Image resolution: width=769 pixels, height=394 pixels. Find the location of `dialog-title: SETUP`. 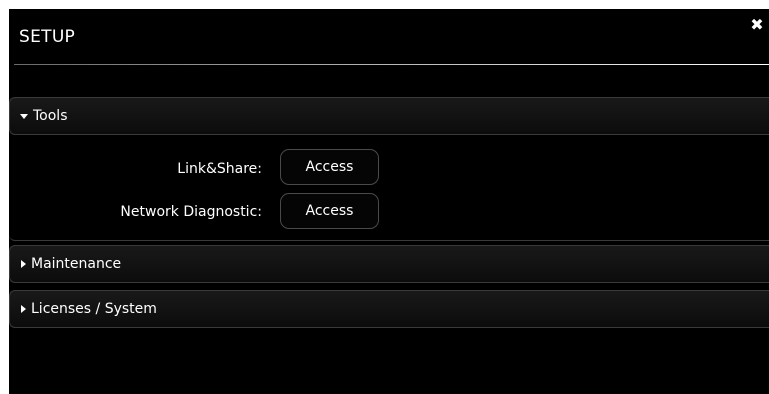

dialog-title: SETUP is located at coordinates (47, 37).